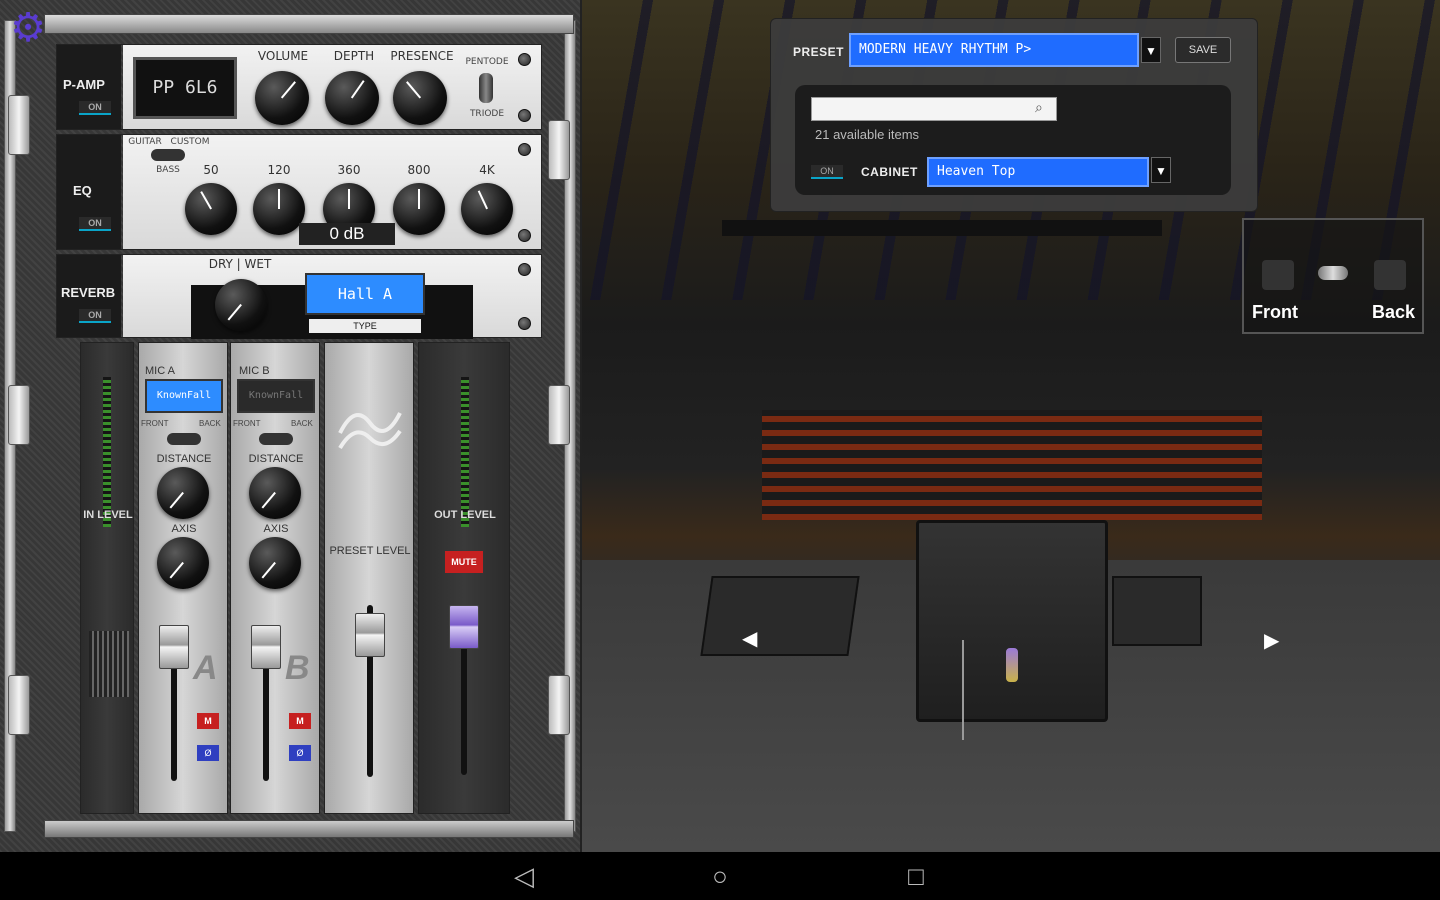  Describe the element at coordinates (89, 296) in the screenshot. I see `reverb-label-panel: REVERB ON` at that location.